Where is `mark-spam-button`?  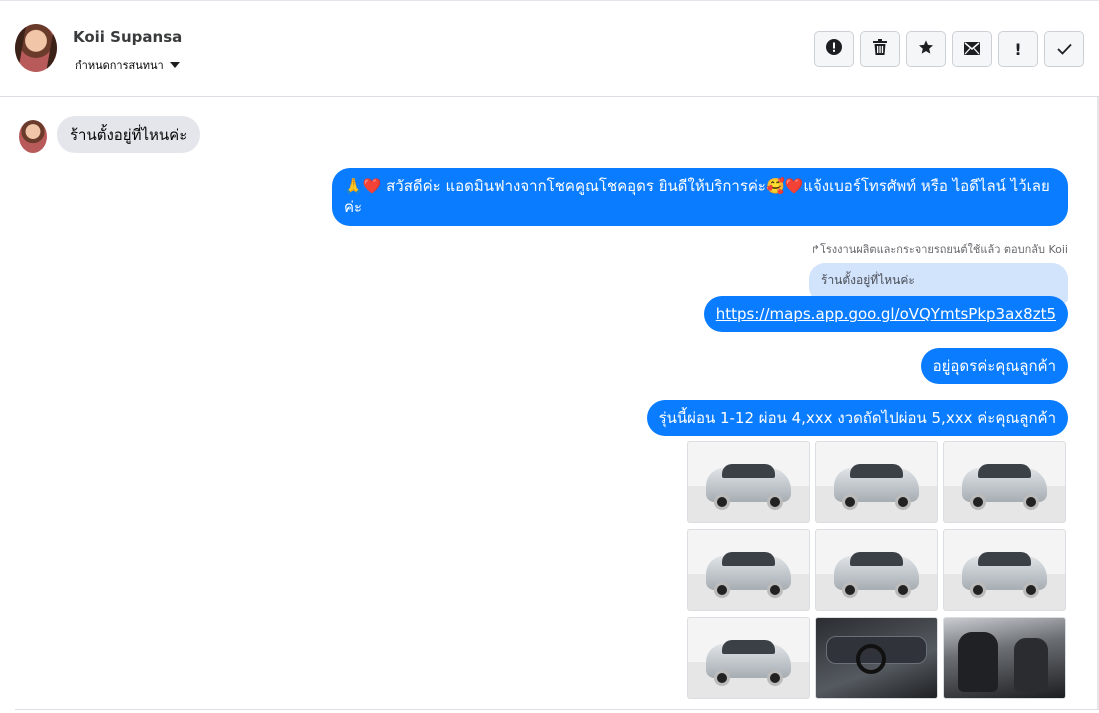 mark-spam-button is located at coordinates (834, 49).